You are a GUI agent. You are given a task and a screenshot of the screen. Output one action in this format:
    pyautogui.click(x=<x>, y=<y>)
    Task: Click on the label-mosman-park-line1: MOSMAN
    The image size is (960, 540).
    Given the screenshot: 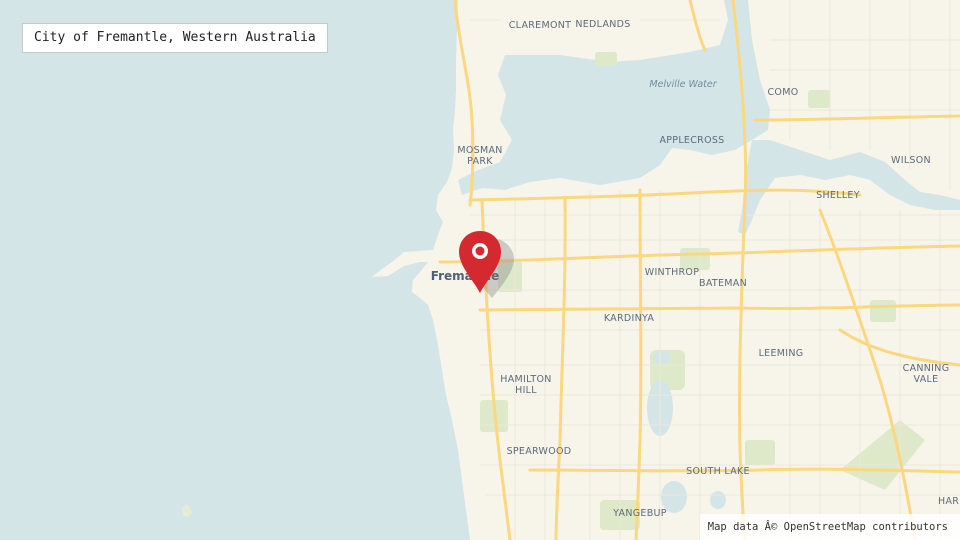 What is the action you would take?
    pyautogui.click(x=479, y=150)
    